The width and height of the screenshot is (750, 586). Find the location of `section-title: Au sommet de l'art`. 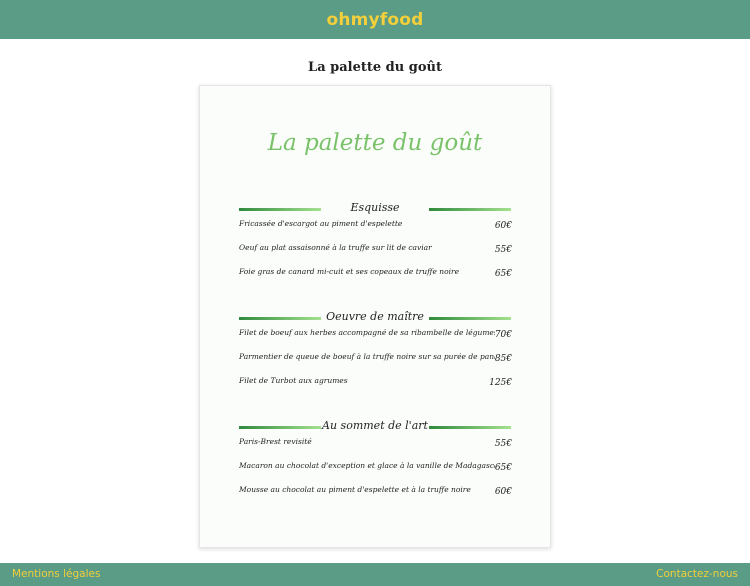

section-title: Au sommet de l'art is located at coordinates (375, 425).